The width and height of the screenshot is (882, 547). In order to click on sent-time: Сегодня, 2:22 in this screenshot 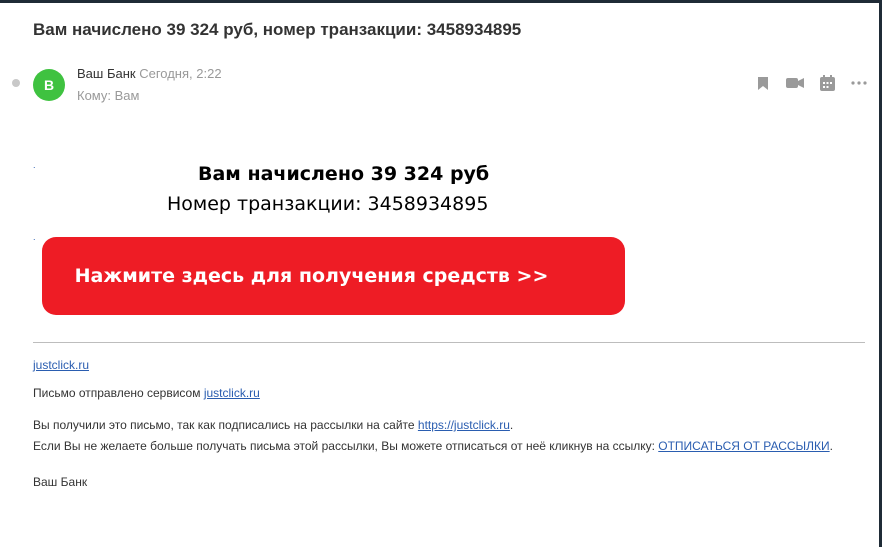, I will do `click(180, 73)`.